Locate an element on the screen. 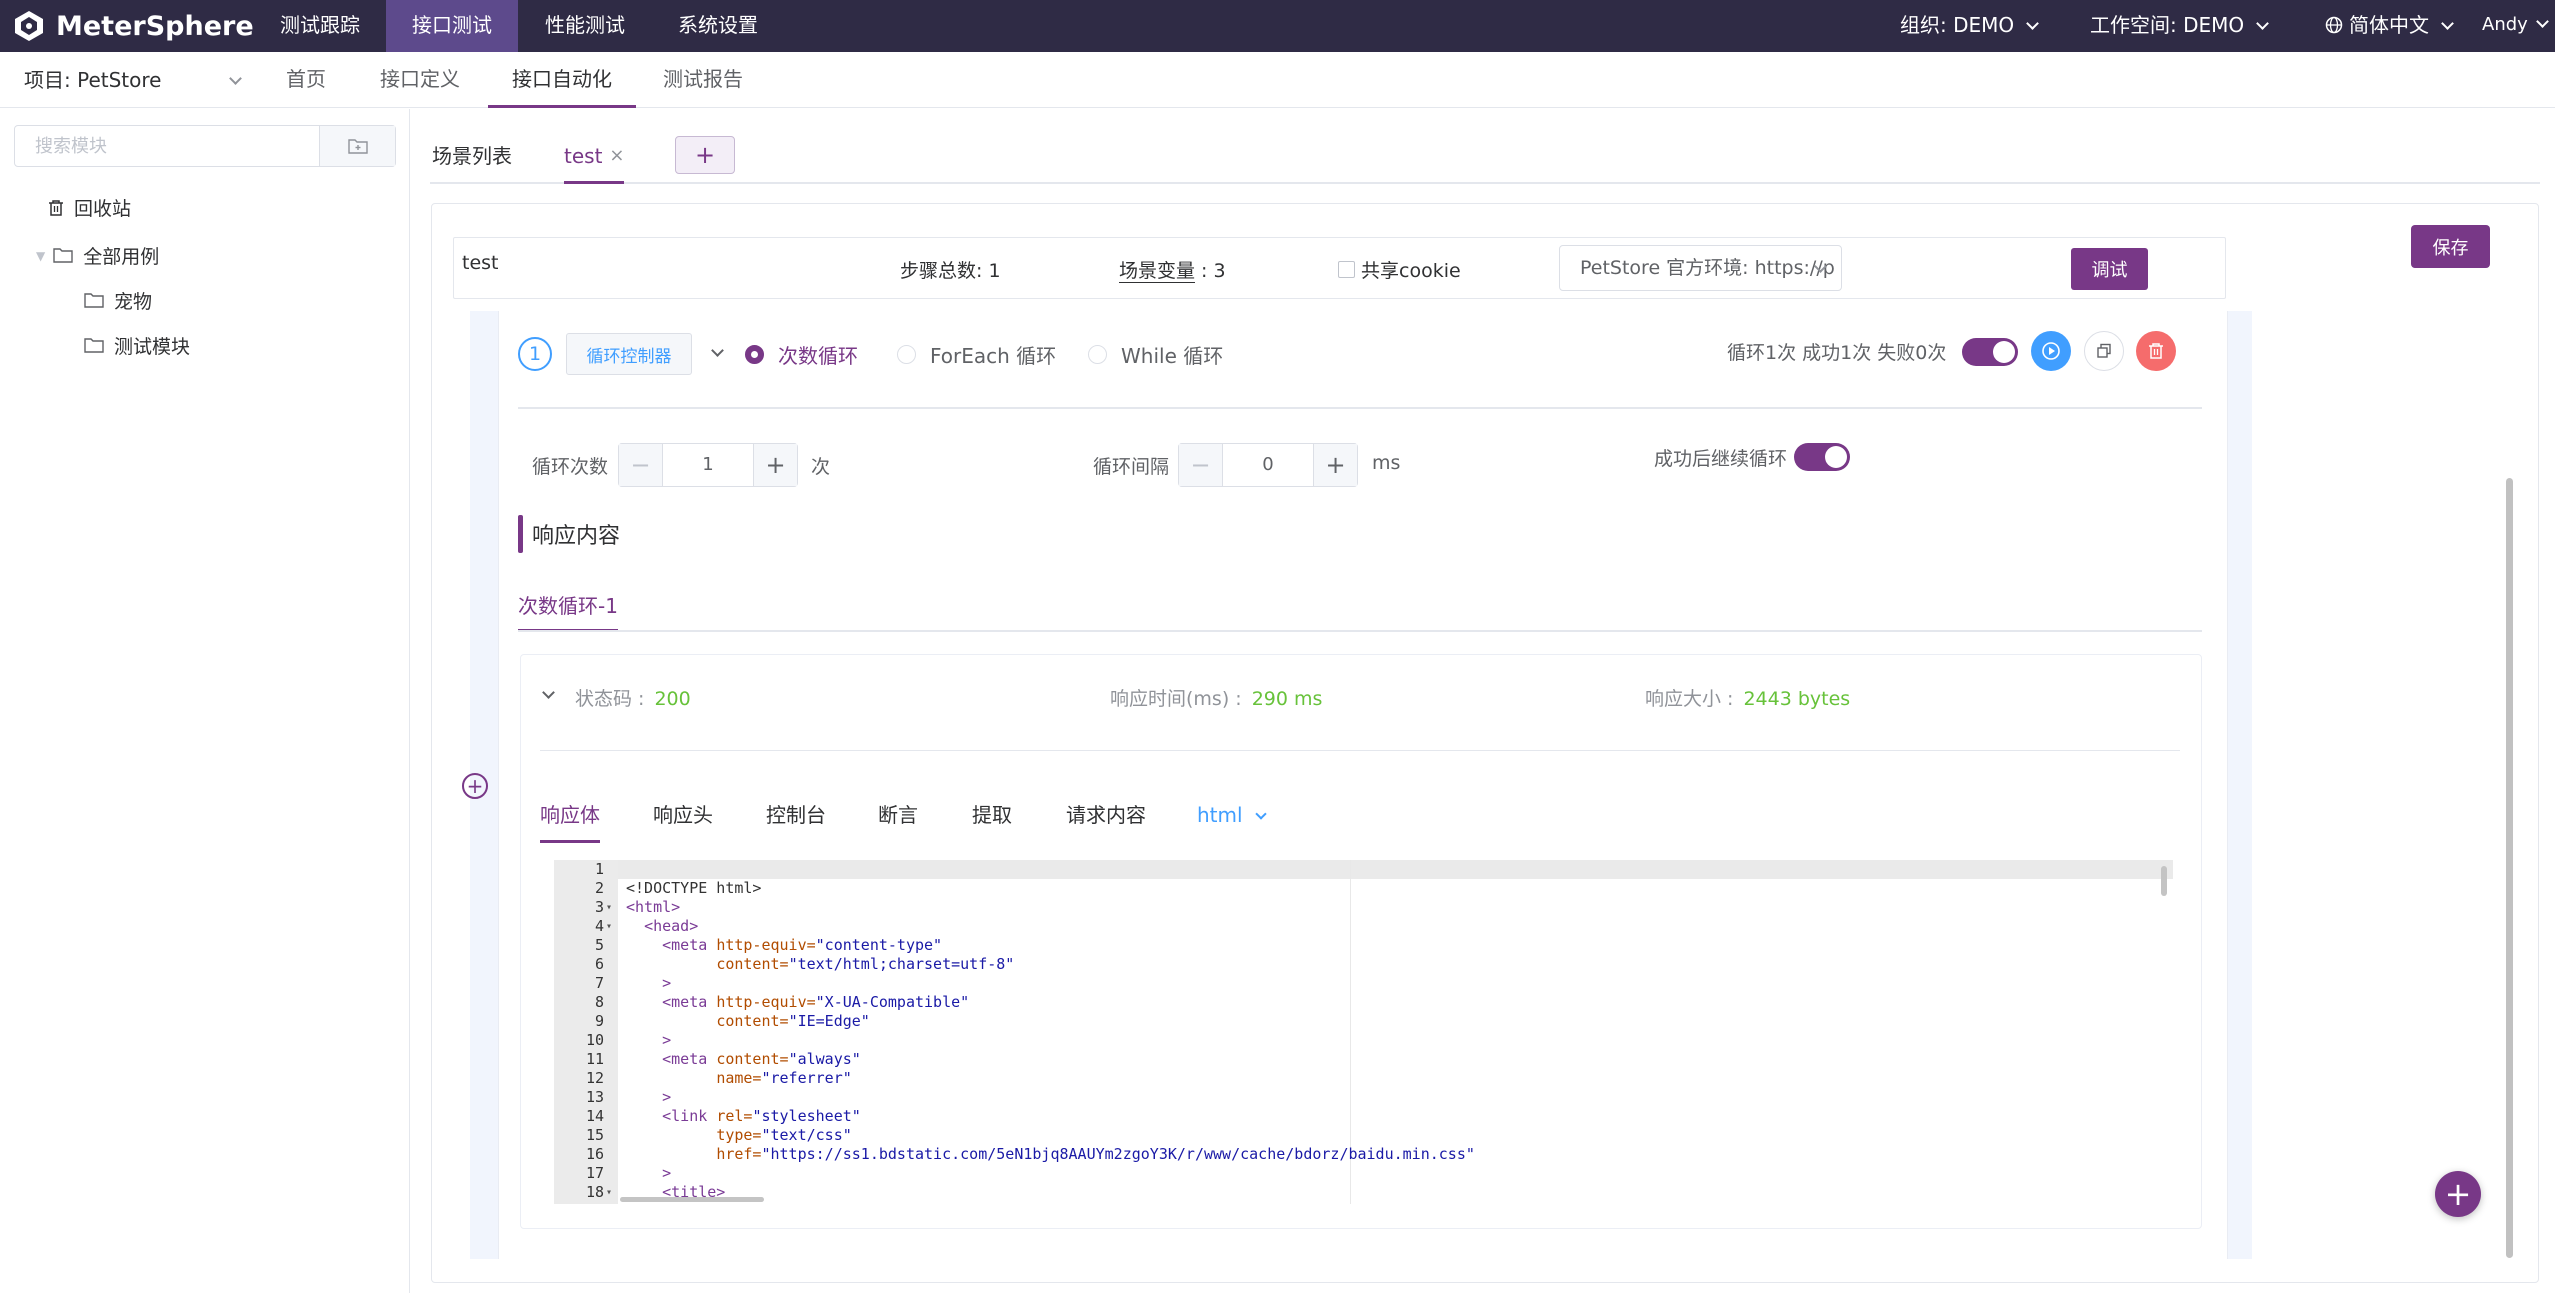 This screenshot has width=2555, height=1293. tree-item-pet: 宠物 is located at coordinates (118, 300).